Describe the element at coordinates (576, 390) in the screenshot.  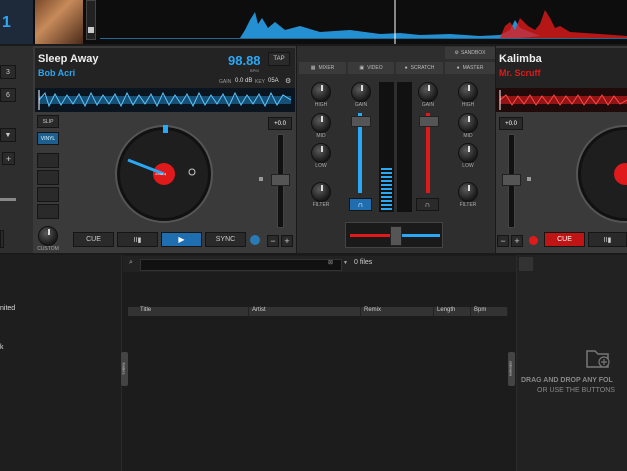
I see `drop-subtitle: OR USE THE BUTTONS` at that location.